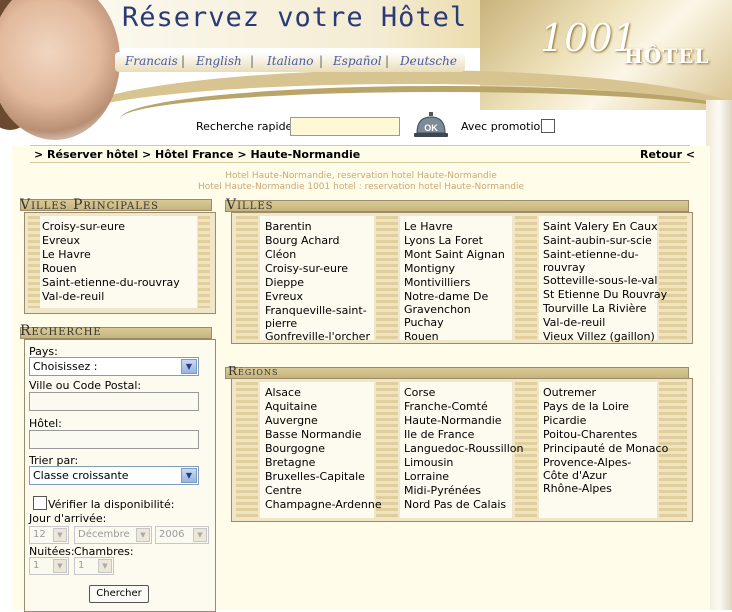 The height and width of the screenshot is (612, 732). What do you see at coordinates (113, 535) in the screenshot?
I see `month-select: Décembre ▼` at bounding box center [113, 535].